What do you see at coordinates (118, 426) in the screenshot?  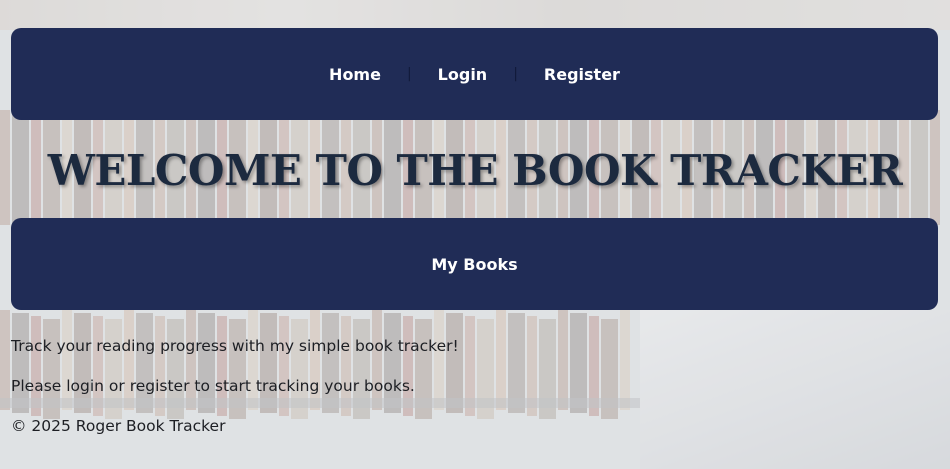 I see `footer-copyright: © 2025 Roger Book Tracker` at bounding box center [118, 426].